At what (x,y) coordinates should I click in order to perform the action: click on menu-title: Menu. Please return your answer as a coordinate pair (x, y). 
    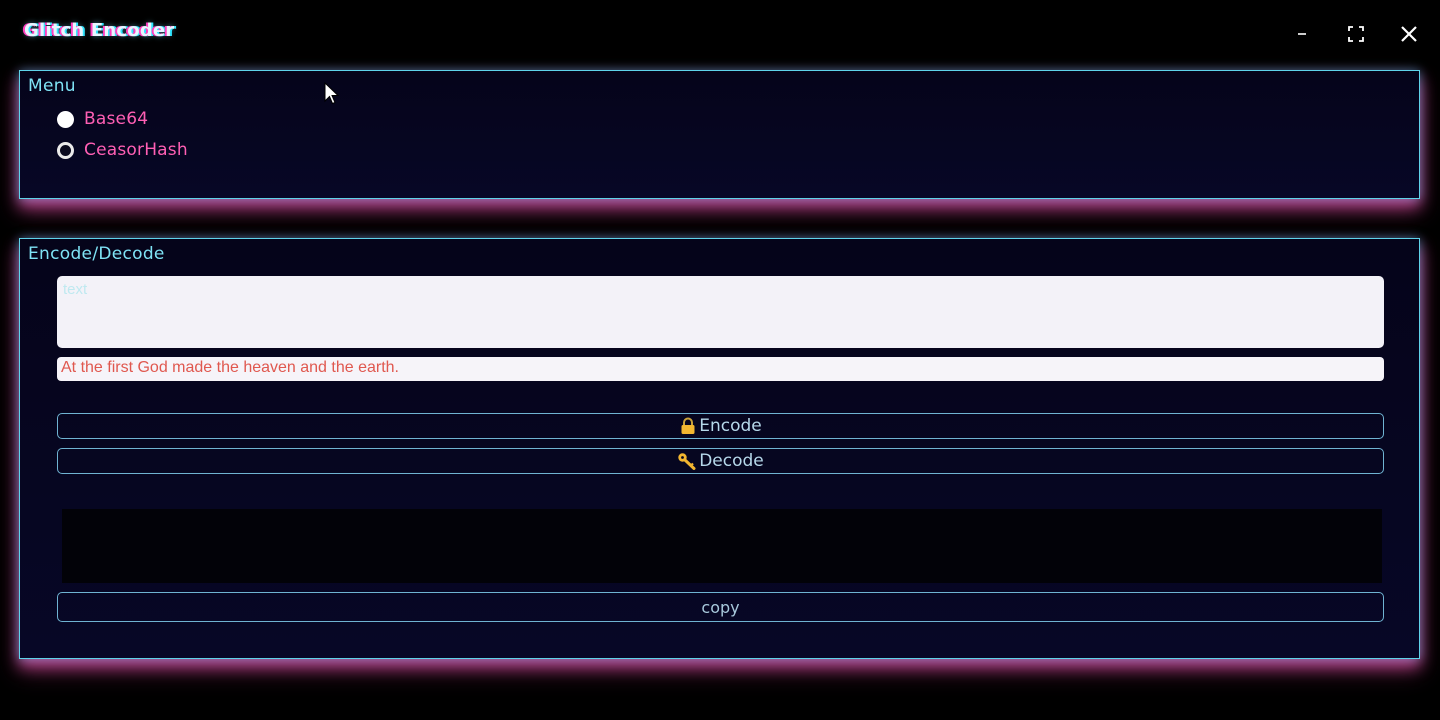
    Looking at the image, I should click on (52, 86).